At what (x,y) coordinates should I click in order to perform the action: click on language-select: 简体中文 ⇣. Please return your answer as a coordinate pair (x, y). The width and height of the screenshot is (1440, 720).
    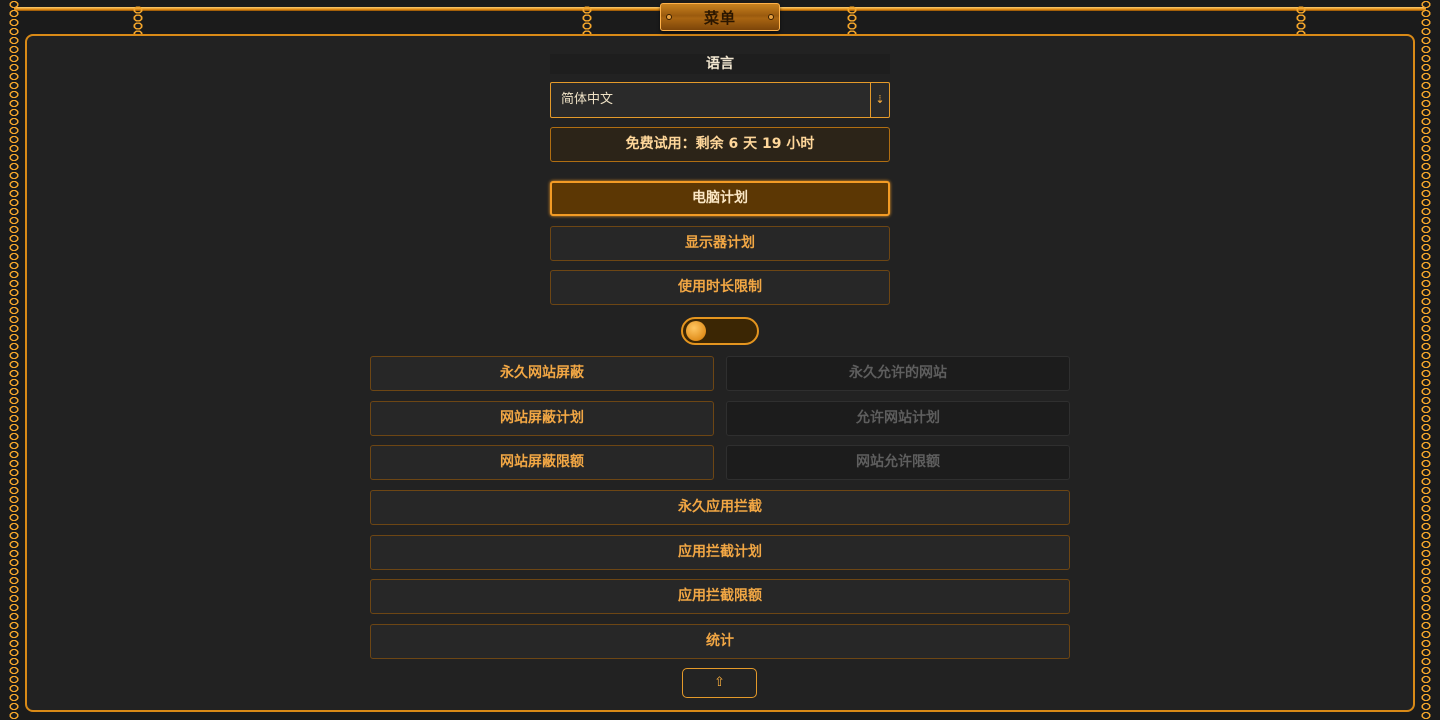
    Looking at the image, I should click on (720, 100).